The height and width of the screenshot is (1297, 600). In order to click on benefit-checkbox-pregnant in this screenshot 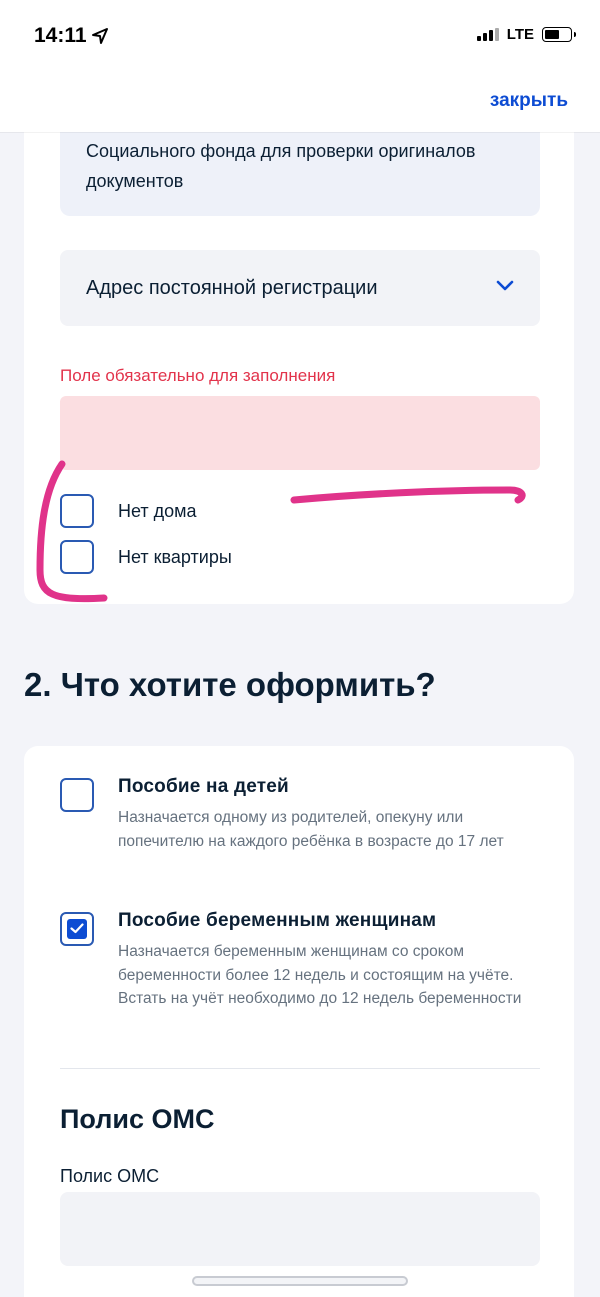, I will do `click(77, 929)`.